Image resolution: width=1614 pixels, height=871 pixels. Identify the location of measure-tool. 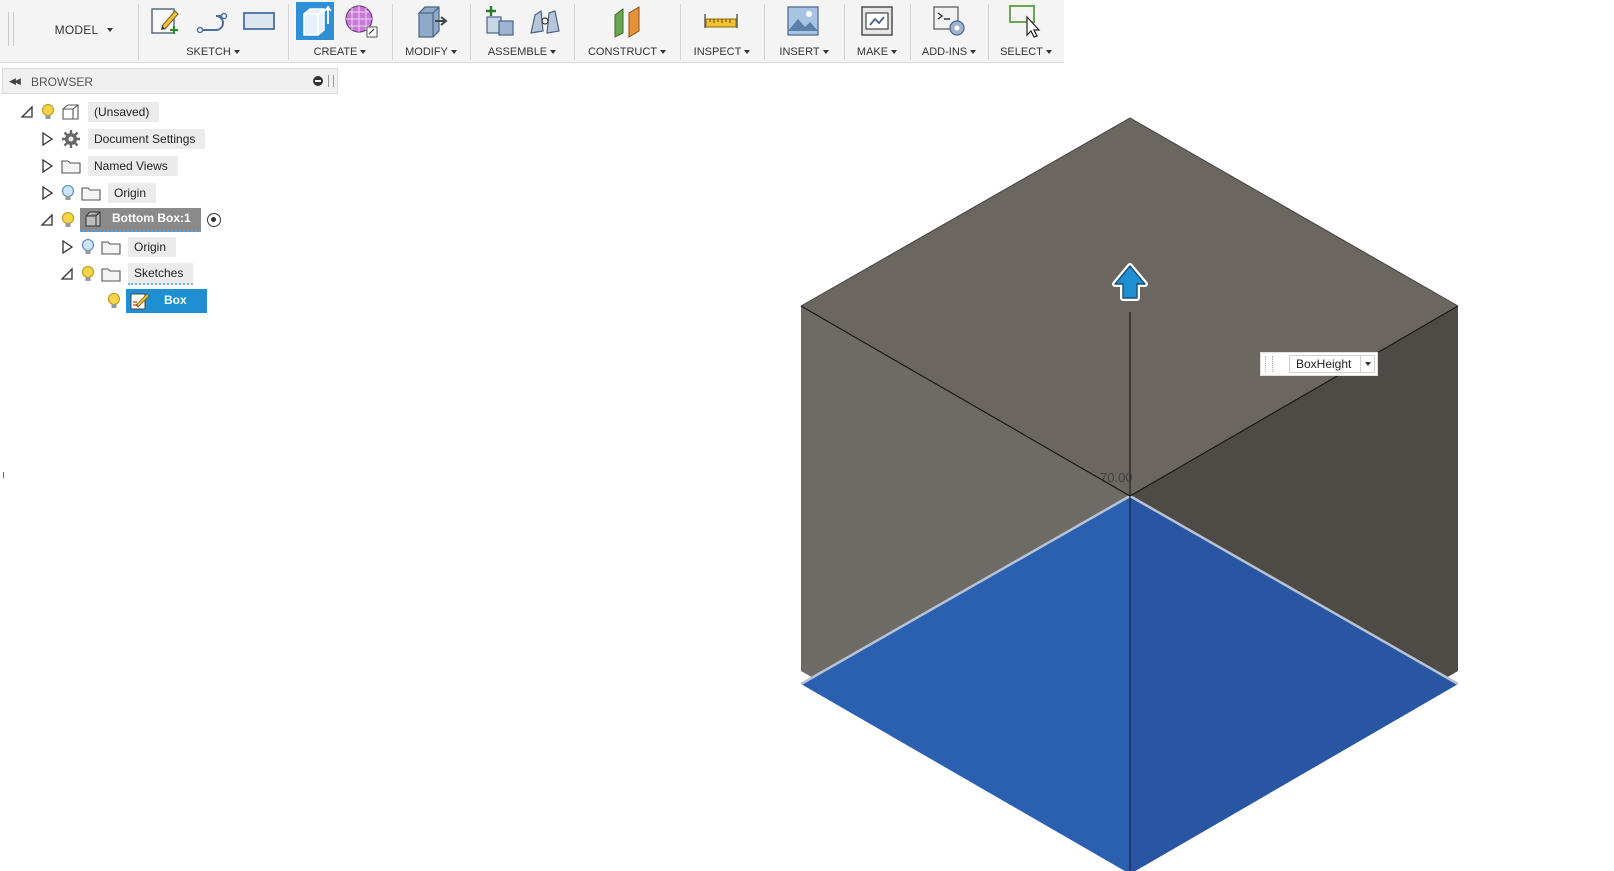
(721, 21).